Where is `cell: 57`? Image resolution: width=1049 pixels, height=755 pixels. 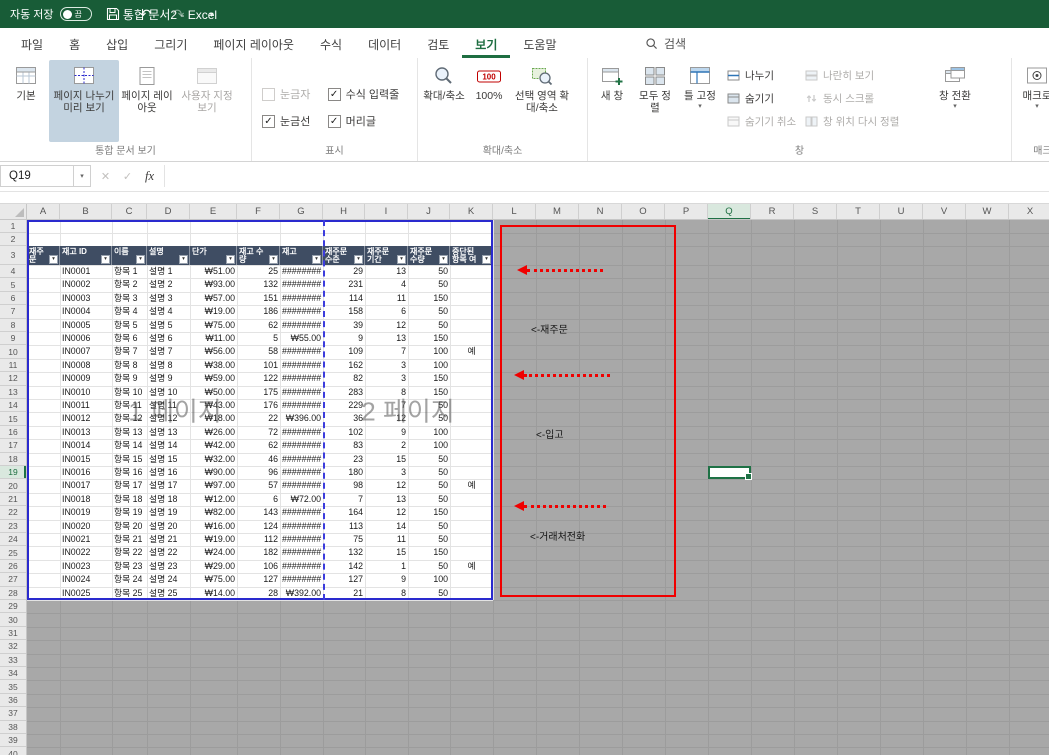 cell: 57 is located at coordinates (258, 485).